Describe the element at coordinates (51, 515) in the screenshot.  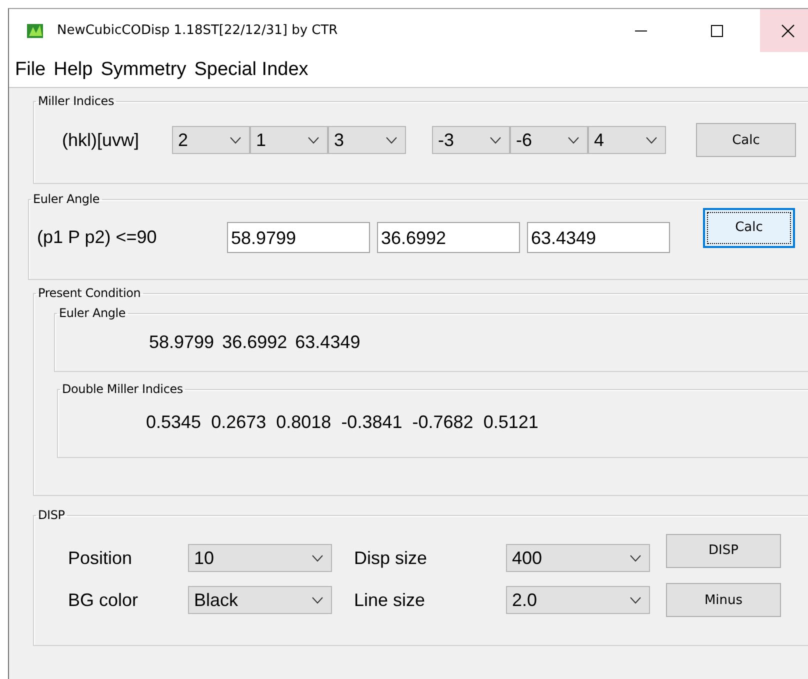
I see `group-title: DISP` at that location.